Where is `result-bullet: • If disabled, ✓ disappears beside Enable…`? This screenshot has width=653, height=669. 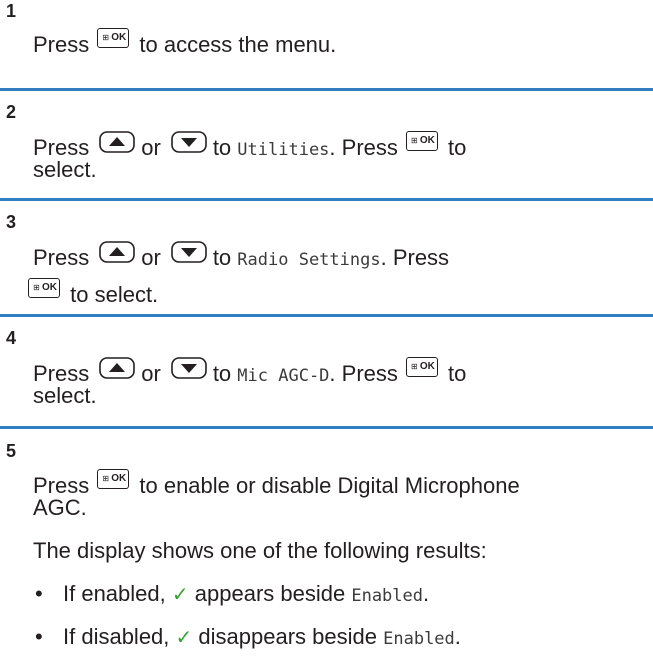
result-bullet: • If disabled, ✓ disappears beside Enable… is located at coordinates (248, 636).